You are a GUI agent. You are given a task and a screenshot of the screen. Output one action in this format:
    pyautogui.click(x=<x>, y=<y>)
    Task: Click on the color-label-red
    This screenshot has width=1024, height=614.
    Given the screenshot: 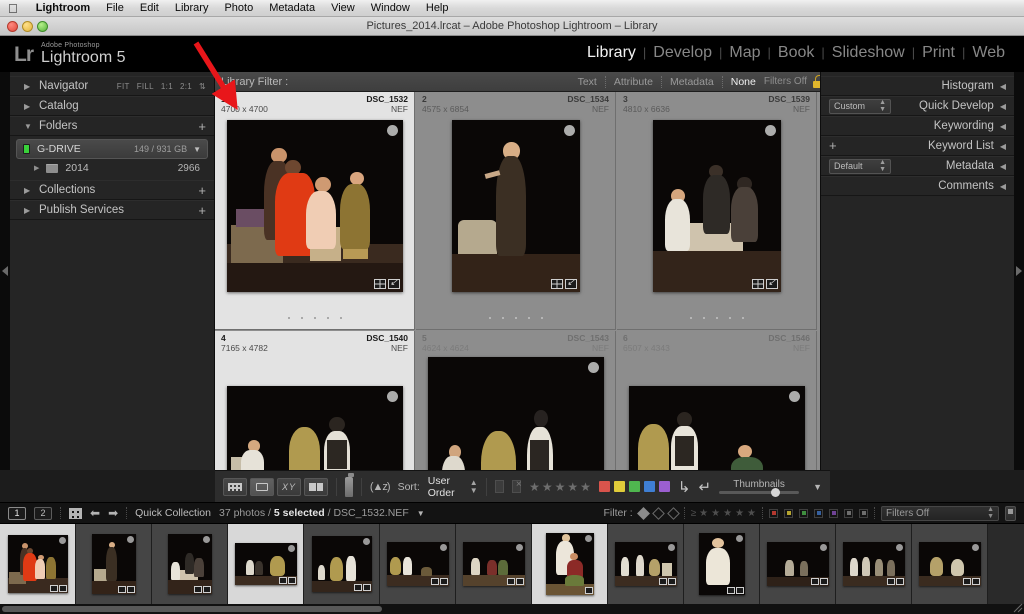 What is the action you would take?
    pyautogui.click(x=604, y=486)
    